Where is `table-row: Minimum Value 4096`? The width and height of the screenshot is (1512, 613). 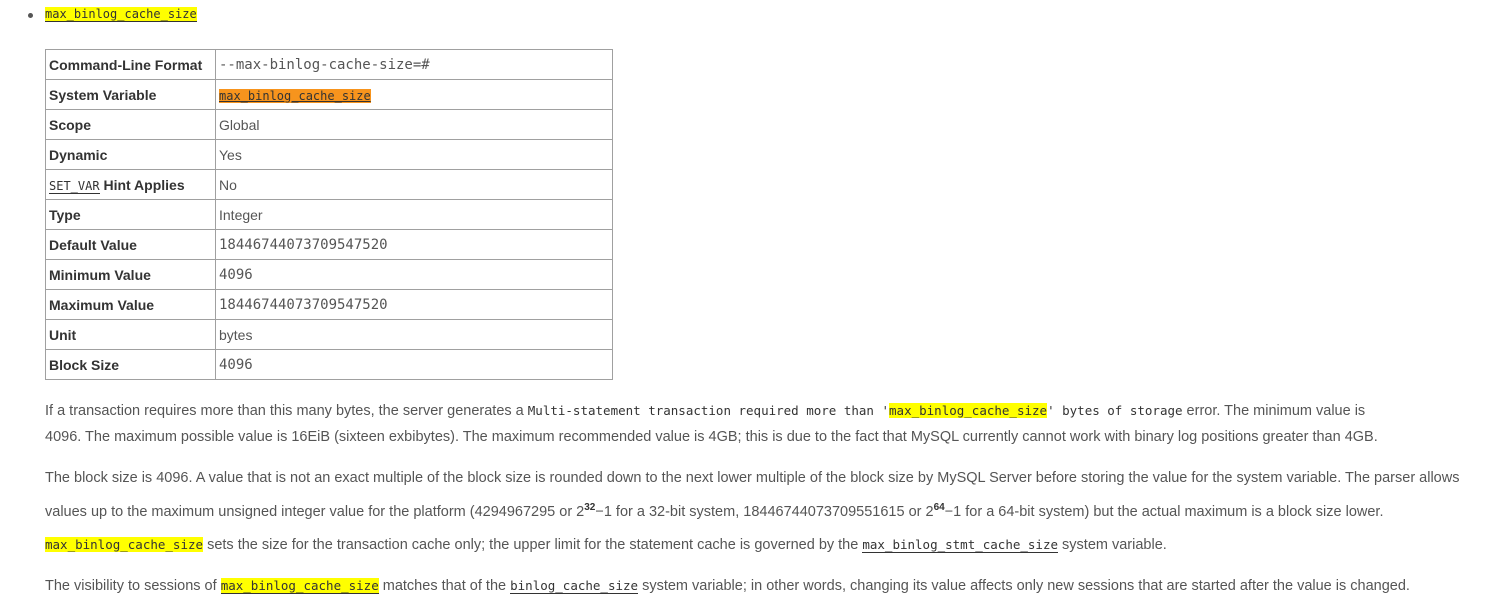 table-row: Minimum Value 4096 is located at coordinates (329, 274).